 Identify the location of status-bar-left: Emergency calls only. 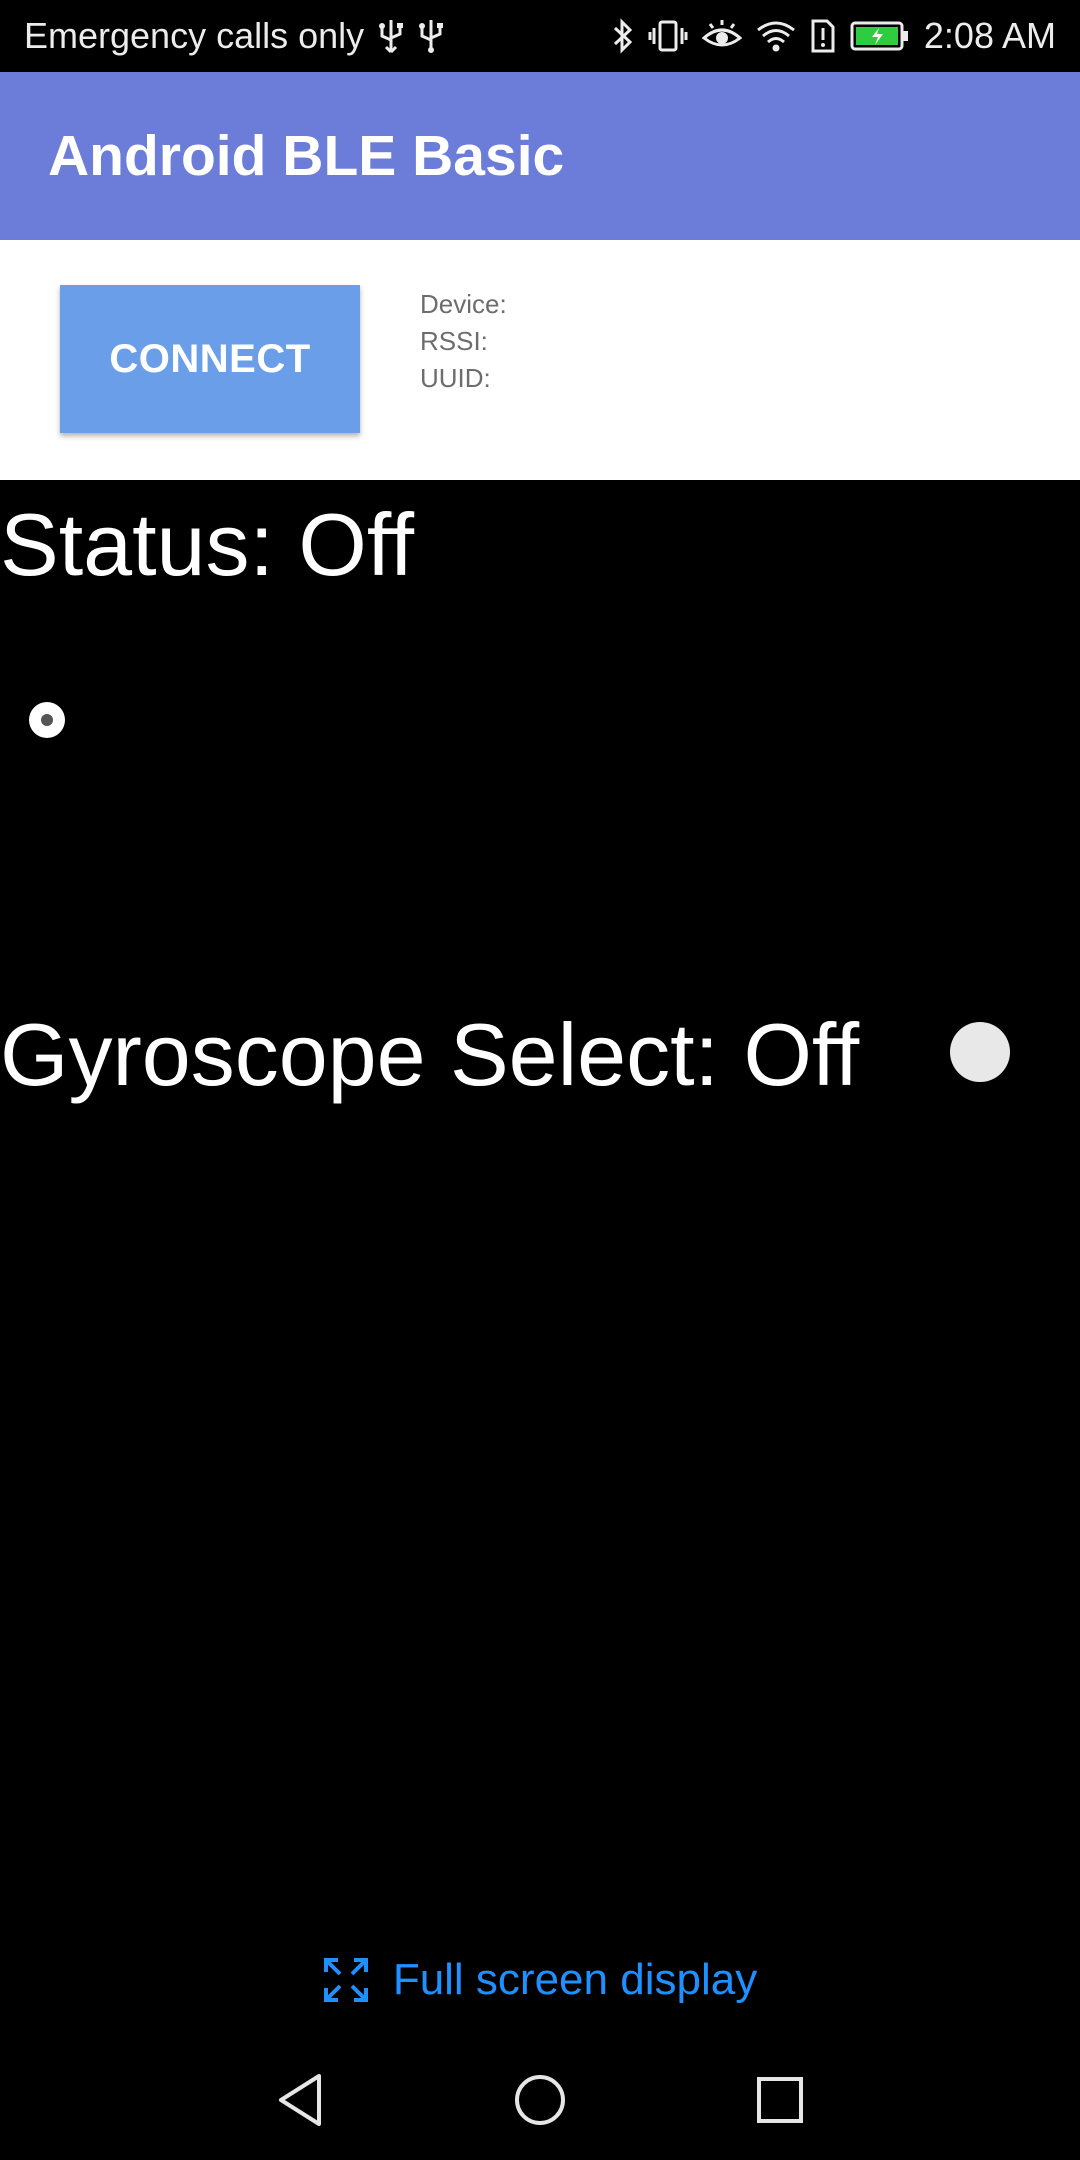
(234, 36).